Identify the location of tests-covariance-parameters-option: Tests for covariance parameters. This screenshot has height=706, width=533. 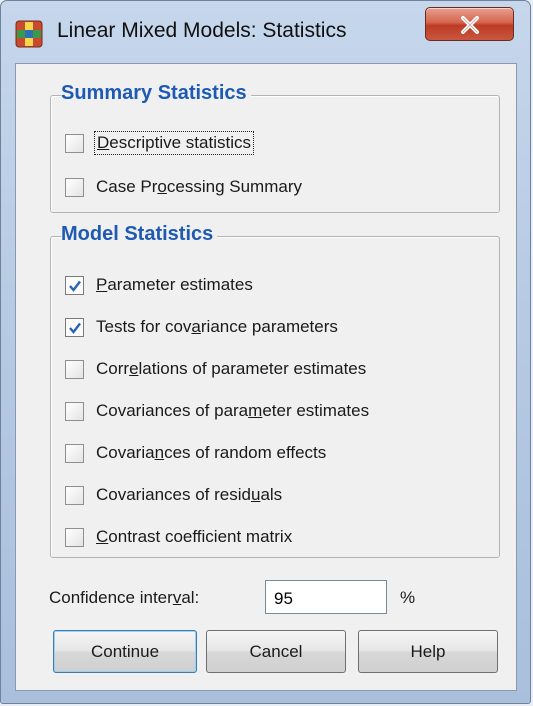
(201, 327).